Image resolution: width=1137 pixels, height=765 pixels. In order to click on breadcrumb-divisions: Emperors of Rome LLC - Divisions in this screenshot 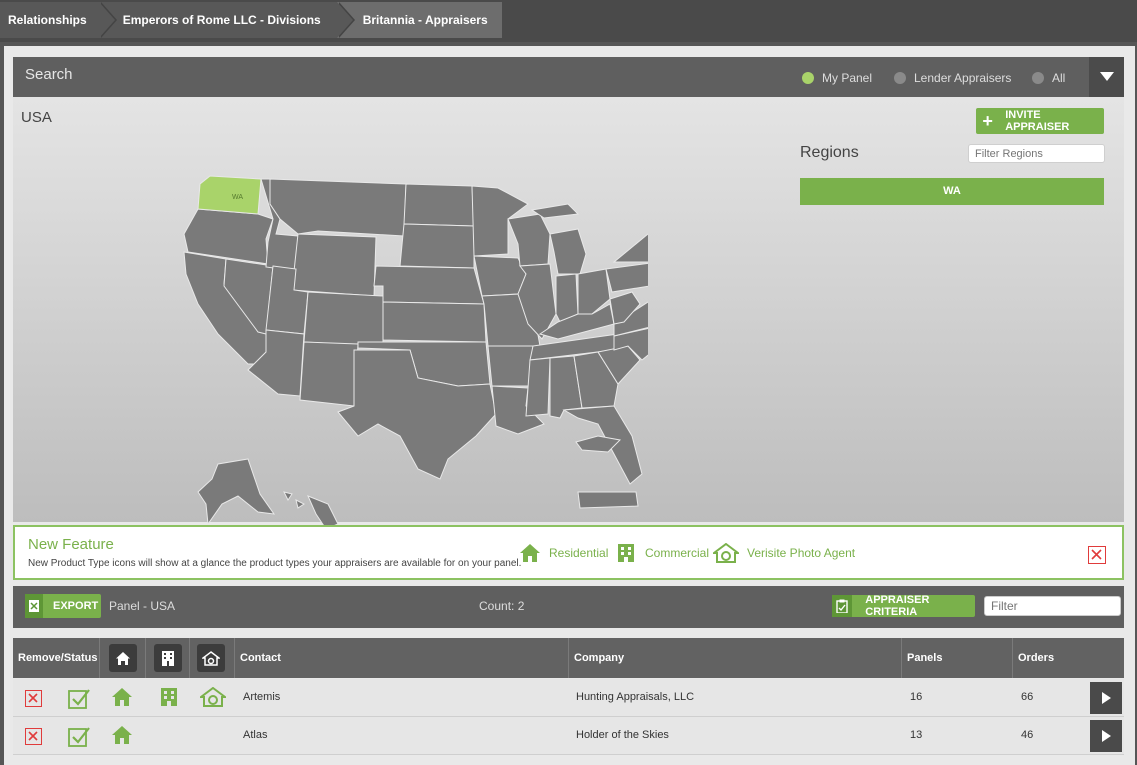, I will do `click(226, 20)`.